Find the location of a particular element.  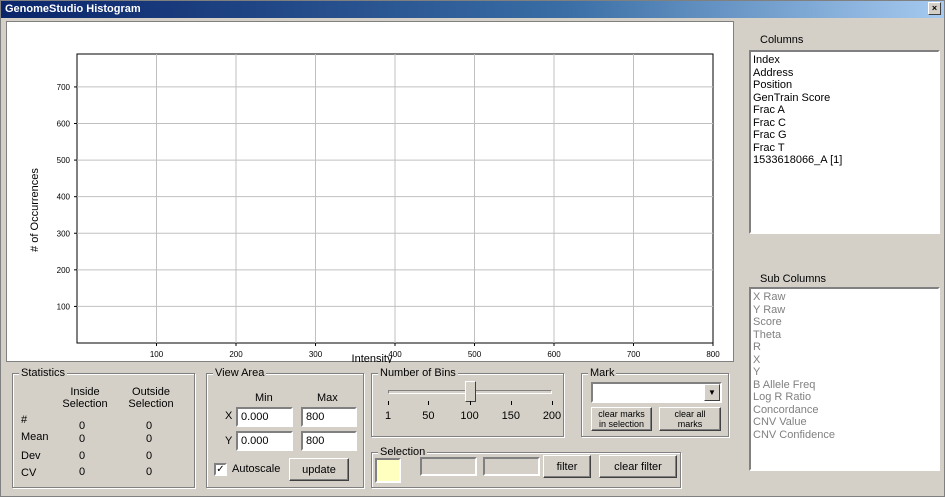

close-icon: × is located at coordinates (934, 8).